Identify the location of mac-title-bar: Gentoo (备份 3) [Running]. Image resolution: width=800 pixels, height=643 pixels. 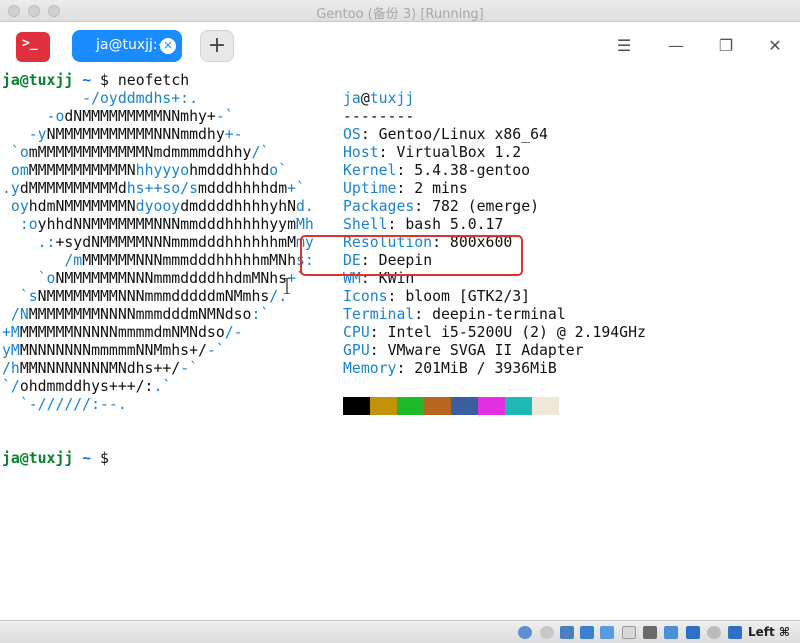
(400, 11).